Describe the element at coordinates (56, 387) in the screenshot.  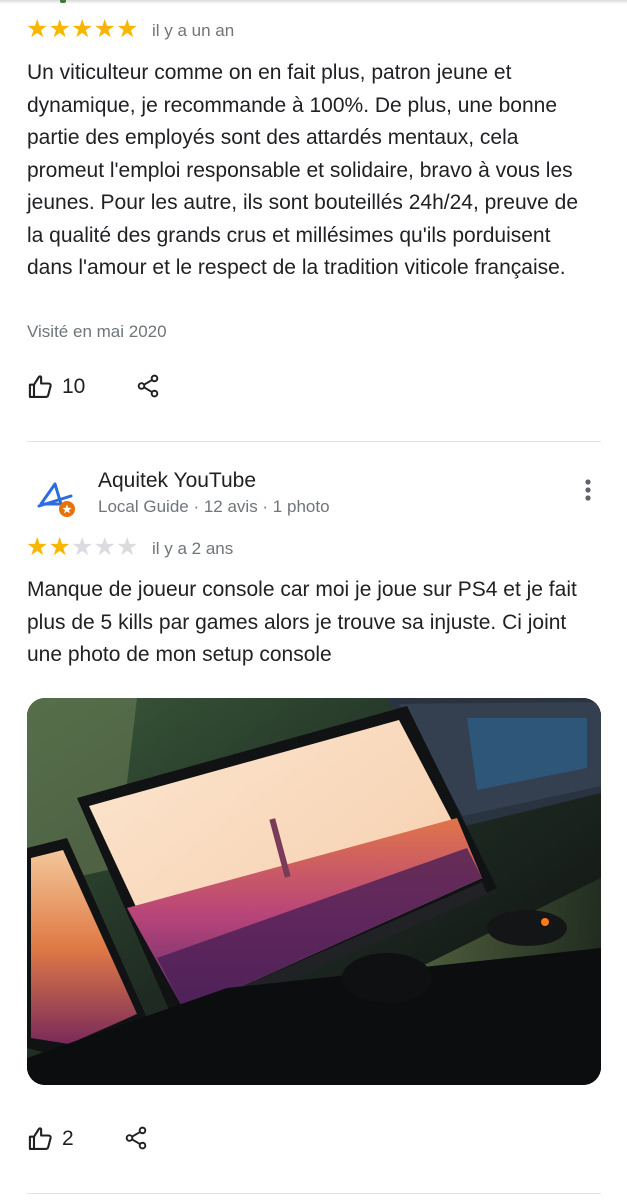
I see `like-button: 10` at that location.